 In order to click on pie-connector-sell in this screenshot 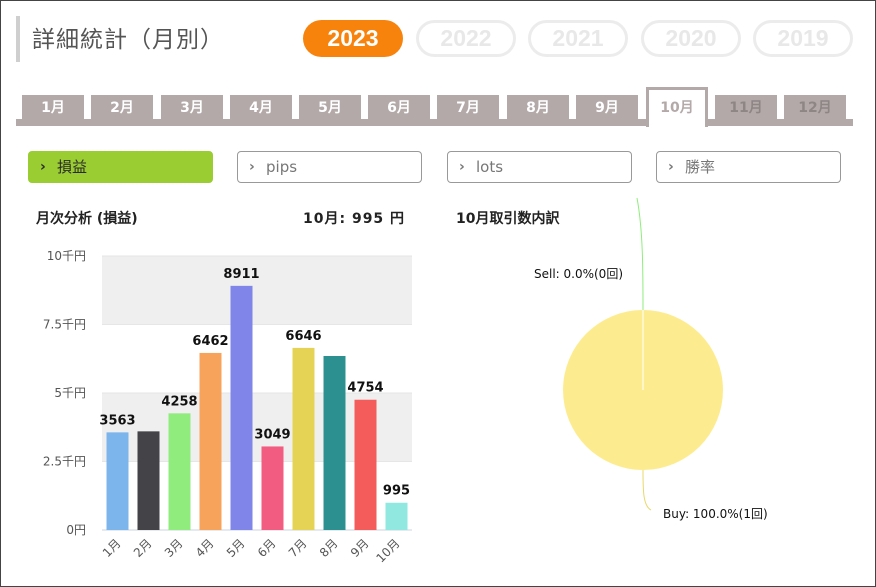, I will do `click(640, 254)`.